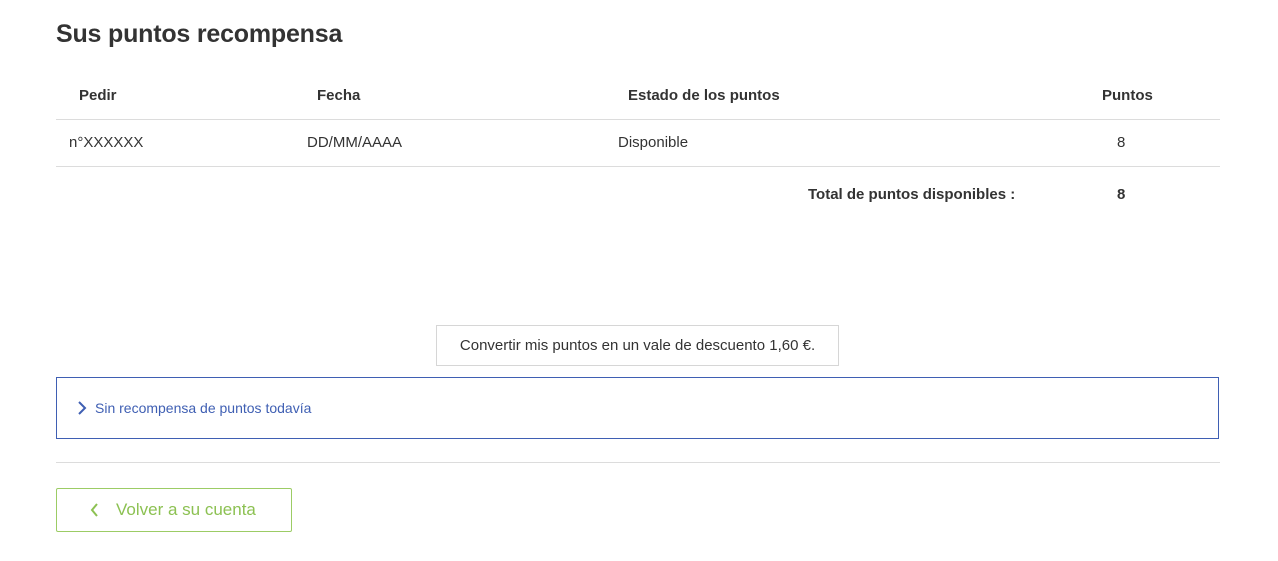 The height and width of the screenshot is (561, 1278). I want to click on table-header: Pedir Fecha Estado de los puntos Puntos, so click(638, 96).